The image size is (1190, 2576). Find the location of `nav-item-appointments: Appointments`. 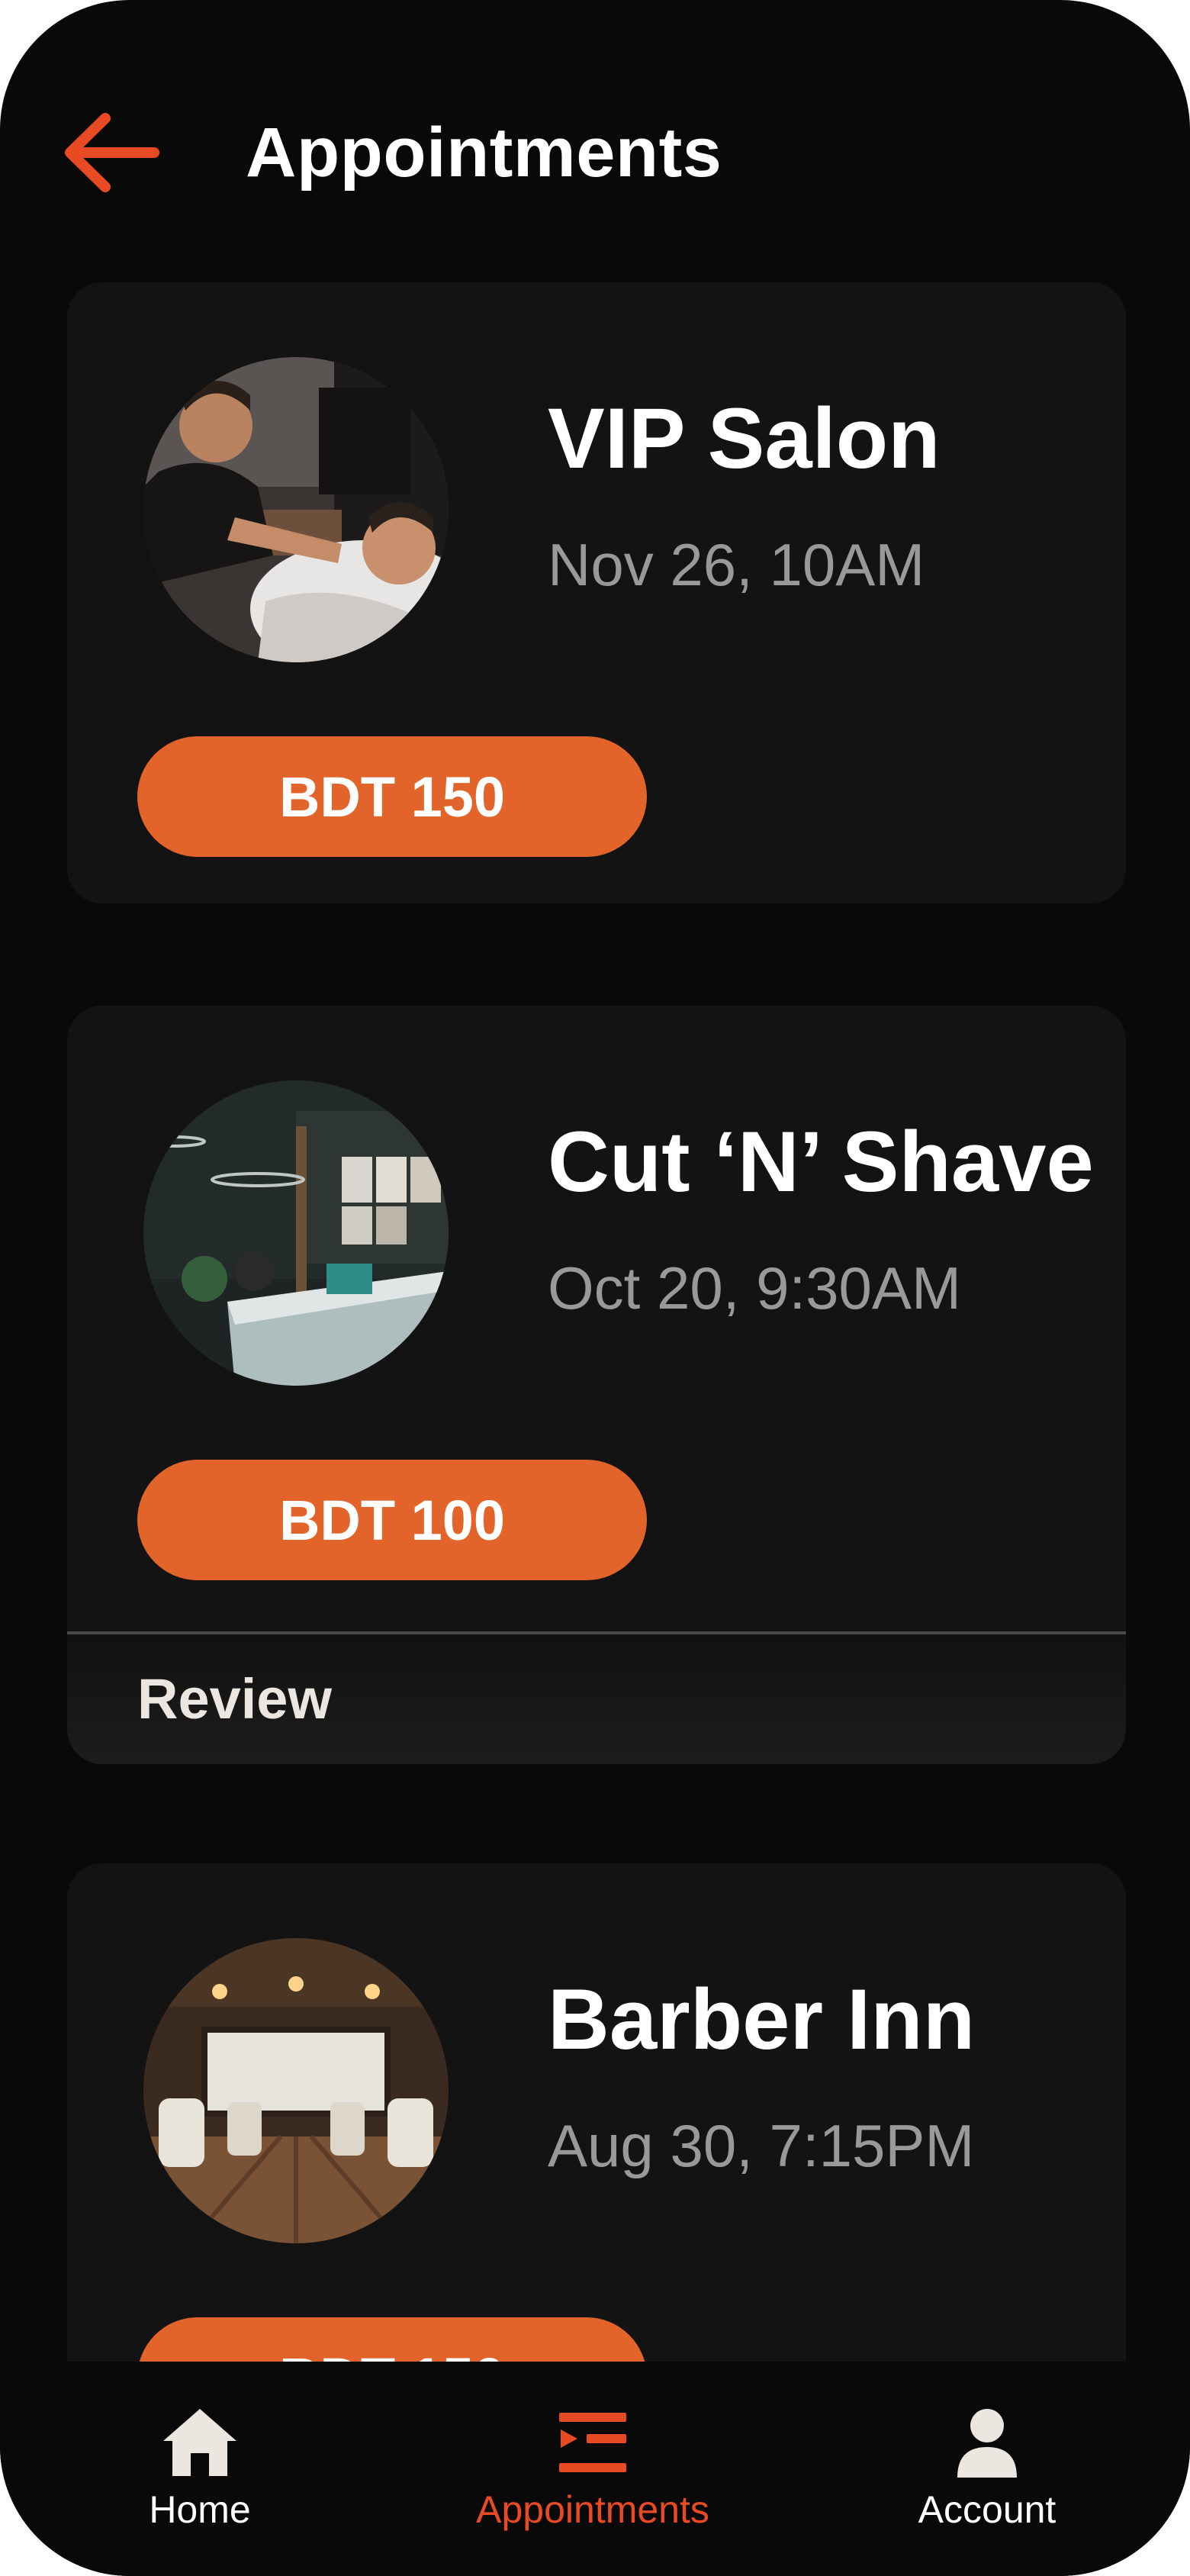

nav-item-appointments: Appointments is located at coordinates (592, 2476).